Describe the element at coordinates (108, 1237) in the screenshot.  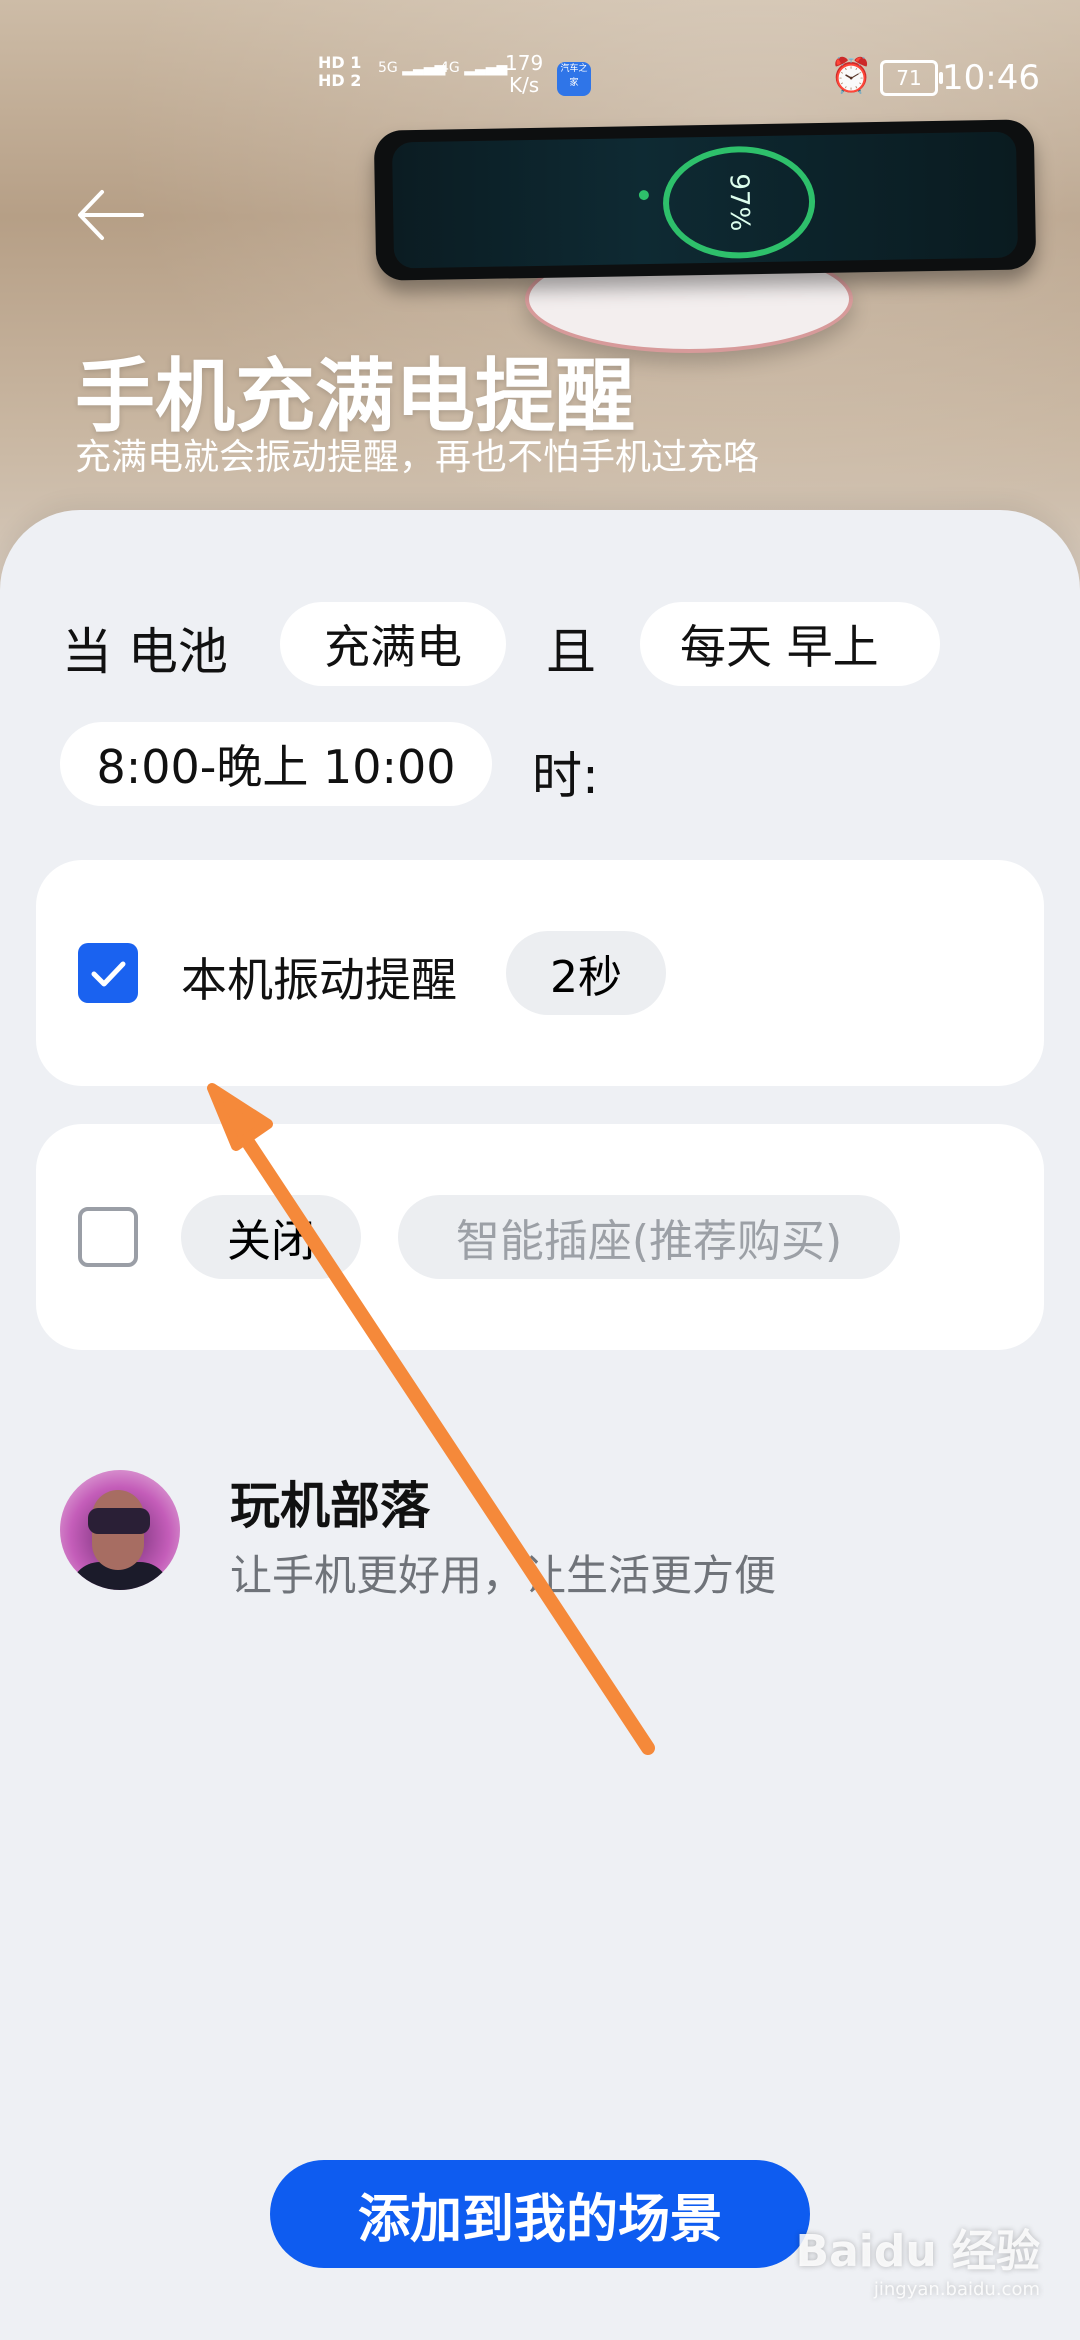
I see `socket-checkbox` at that location.